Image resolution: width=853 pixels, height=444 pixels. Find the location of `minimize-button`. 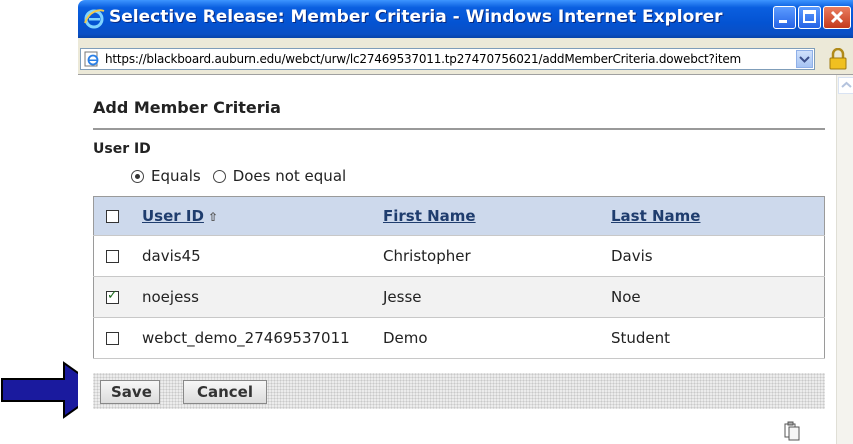

minimize-button is located at coordinates (784, 17).